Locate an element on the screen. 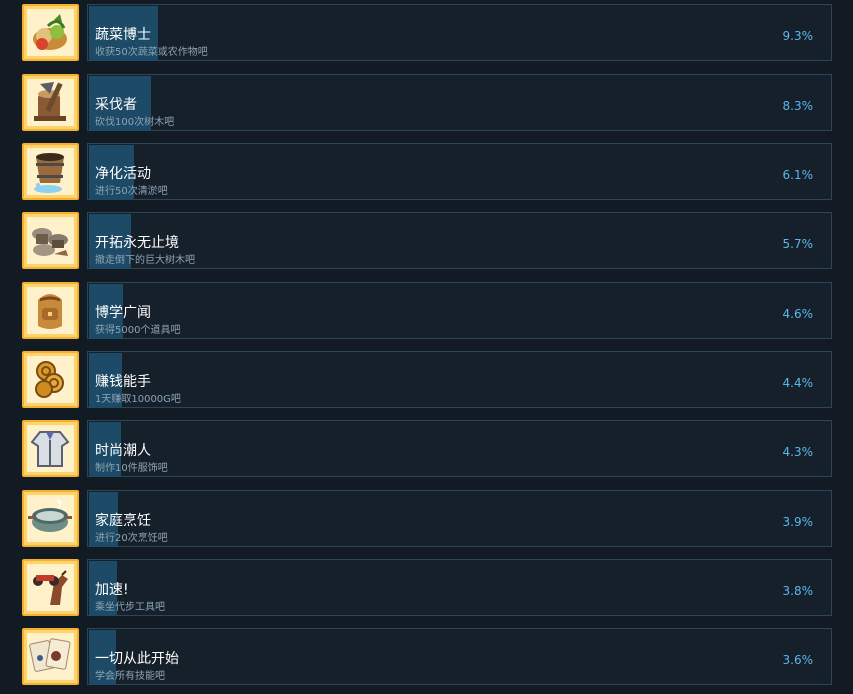 The width and height of the screenshot is (853, 694). unlock-percentage: 8.3% is located at coordinates (798, 106).